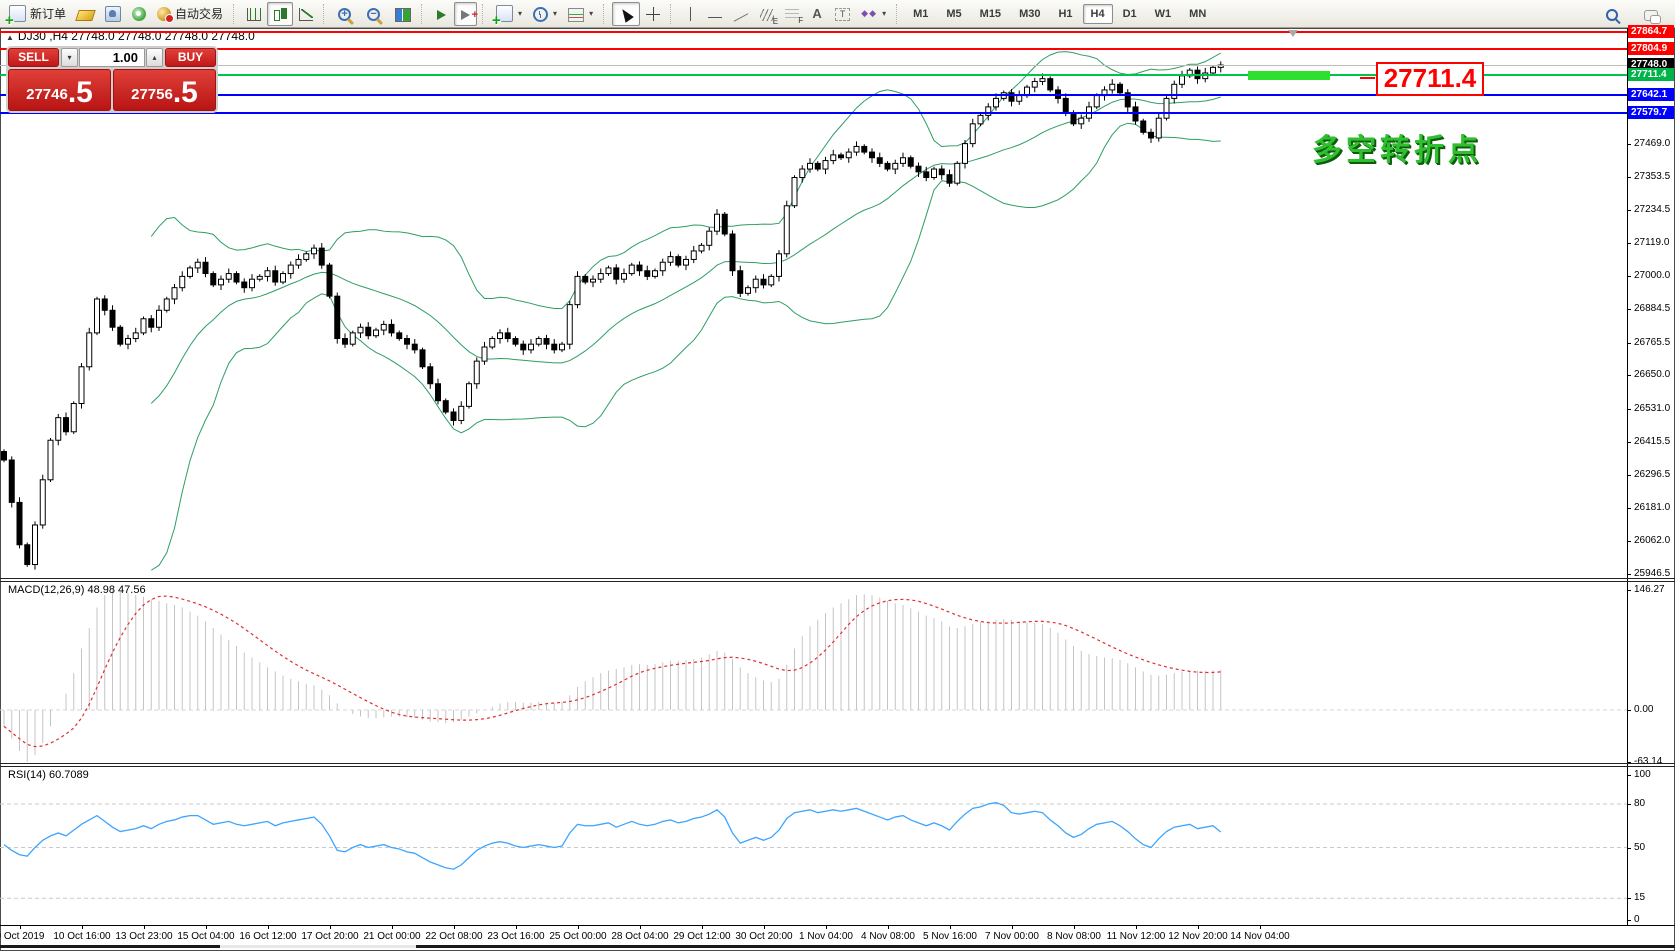  What do you see at coordinates (85, 14) in the screenshot?
I see `deposit-button` at bounding box center [85, 14].